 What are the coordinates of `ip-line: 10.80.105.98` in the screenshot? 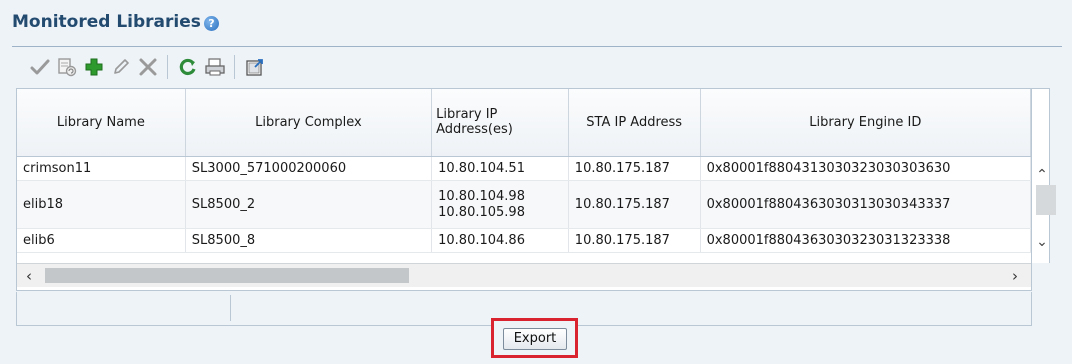 It's located at (481, 212).